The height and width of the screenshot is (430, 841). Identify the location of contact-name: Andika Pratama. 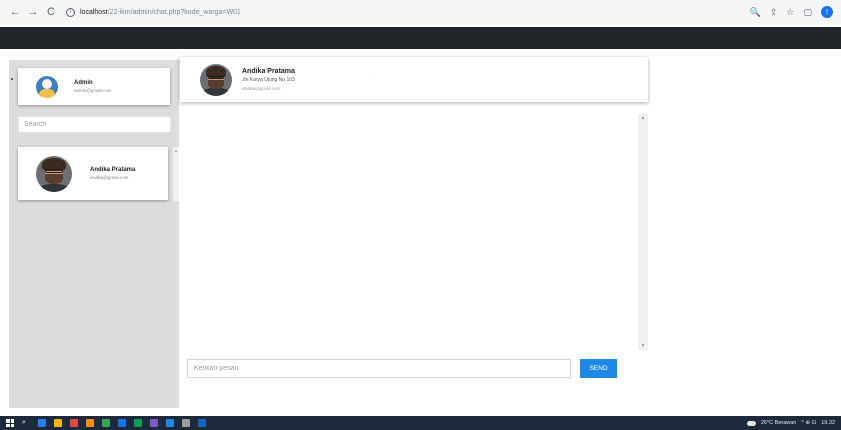
(113, 170).